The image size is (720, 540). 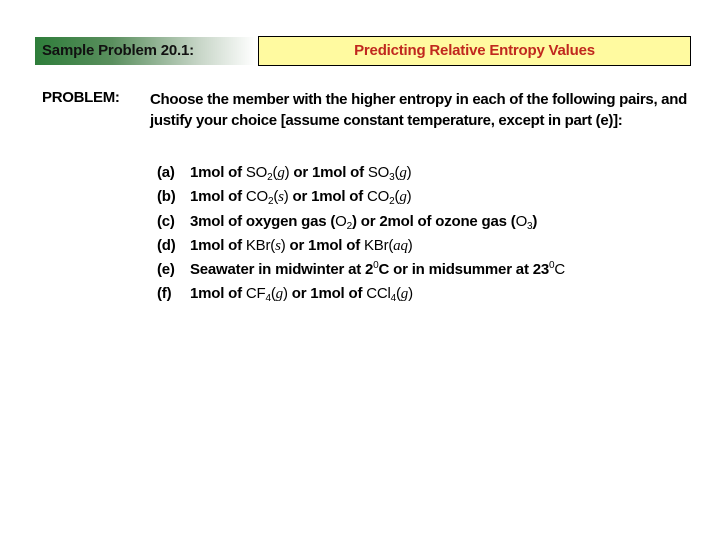 I want to click on problem-label: PROBLEM:, so click(x=81, y=97).